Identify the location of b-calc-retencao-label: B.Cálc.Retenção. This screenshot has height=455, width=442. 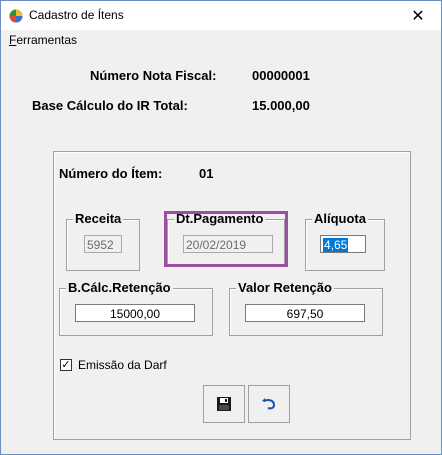
(119, 287).